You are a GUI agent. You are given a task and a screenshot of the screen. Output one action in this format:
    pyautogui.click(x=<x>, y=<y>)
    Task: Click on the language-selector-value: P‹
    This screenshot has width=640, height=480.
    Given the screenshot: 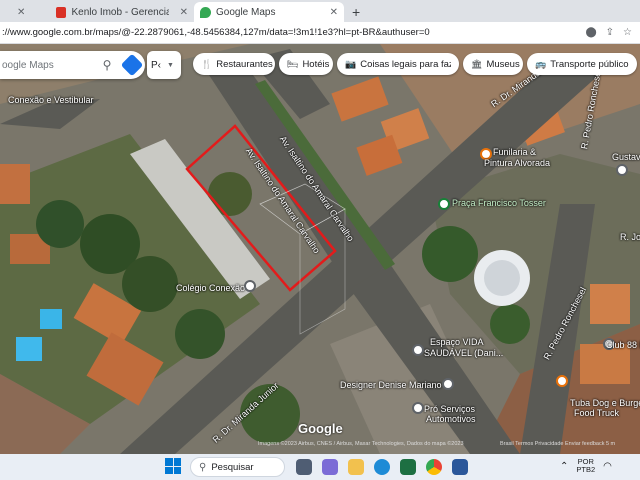 What is the action you would take?
    pyautogui.click(x=156, y=65)
    